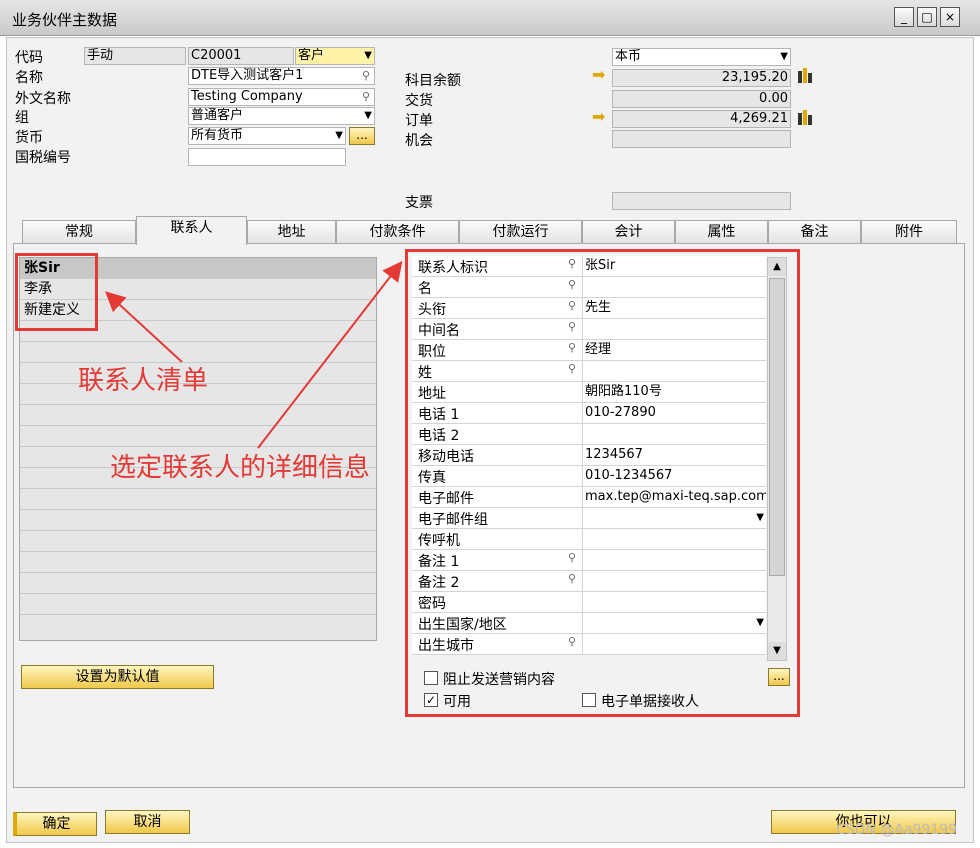  Describe the element at coordinates (701, 57) in the screenshot. I see `currency-type-select: 本币 ▼` at that location.